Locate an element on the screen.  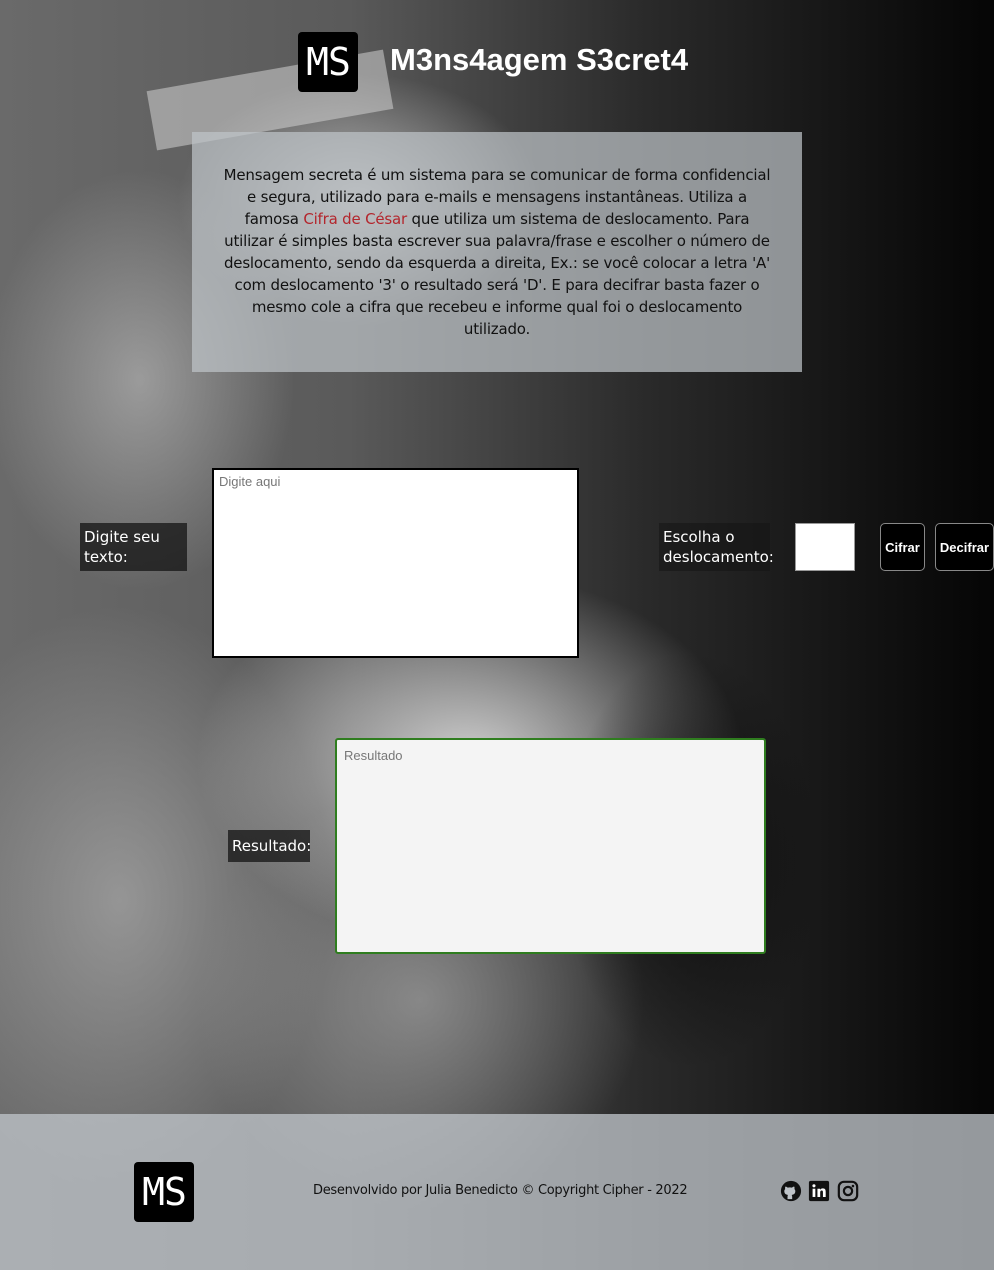
footer-logo: MS is located at coordinates (164, 1192).